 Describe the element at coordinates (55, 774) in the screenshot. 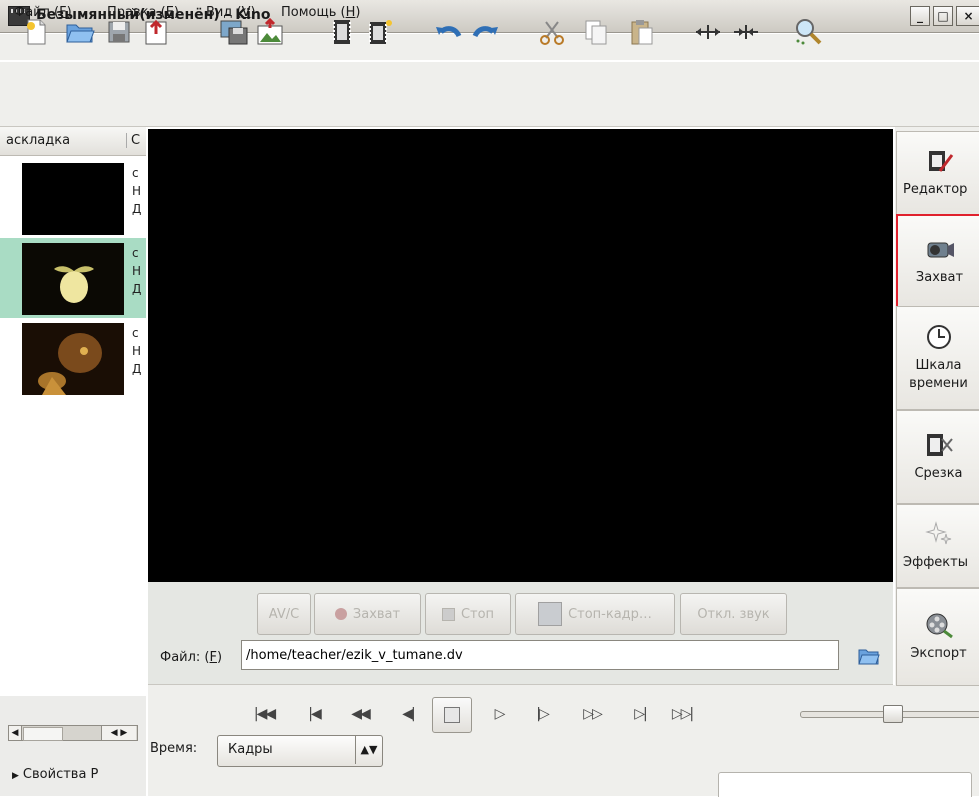

I see `properties-expander: ▶ Свойства Р` at that location.